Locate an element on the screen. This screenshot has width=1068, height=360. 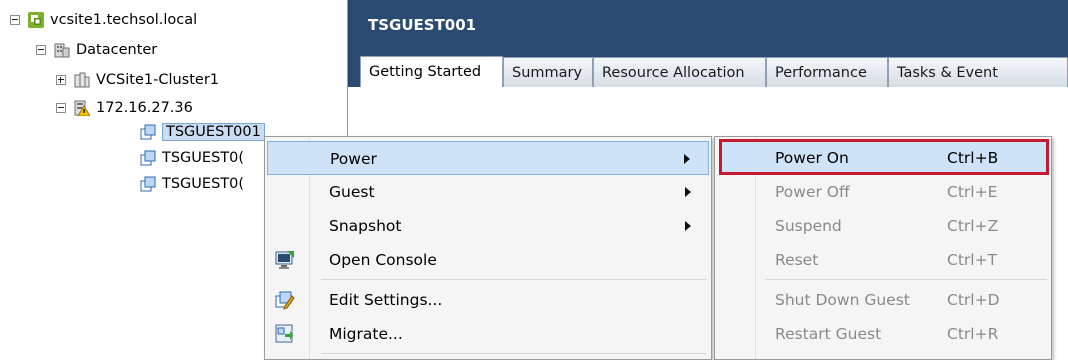
menu-item-shut-down-guest: Shut Down Guest Ctrl+D is located at coordinates (883, 300).